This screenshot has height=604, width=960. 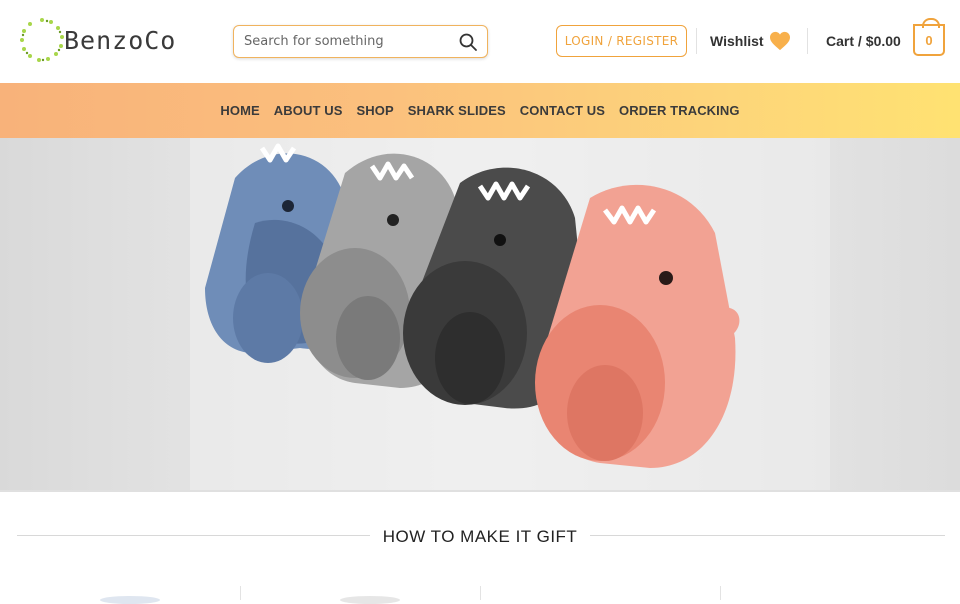 What do you see at coordinates (621, 41) in the screenshot?
I see `login-register-button: LOGIN / REGISTER` at bounding box center [621, 41].